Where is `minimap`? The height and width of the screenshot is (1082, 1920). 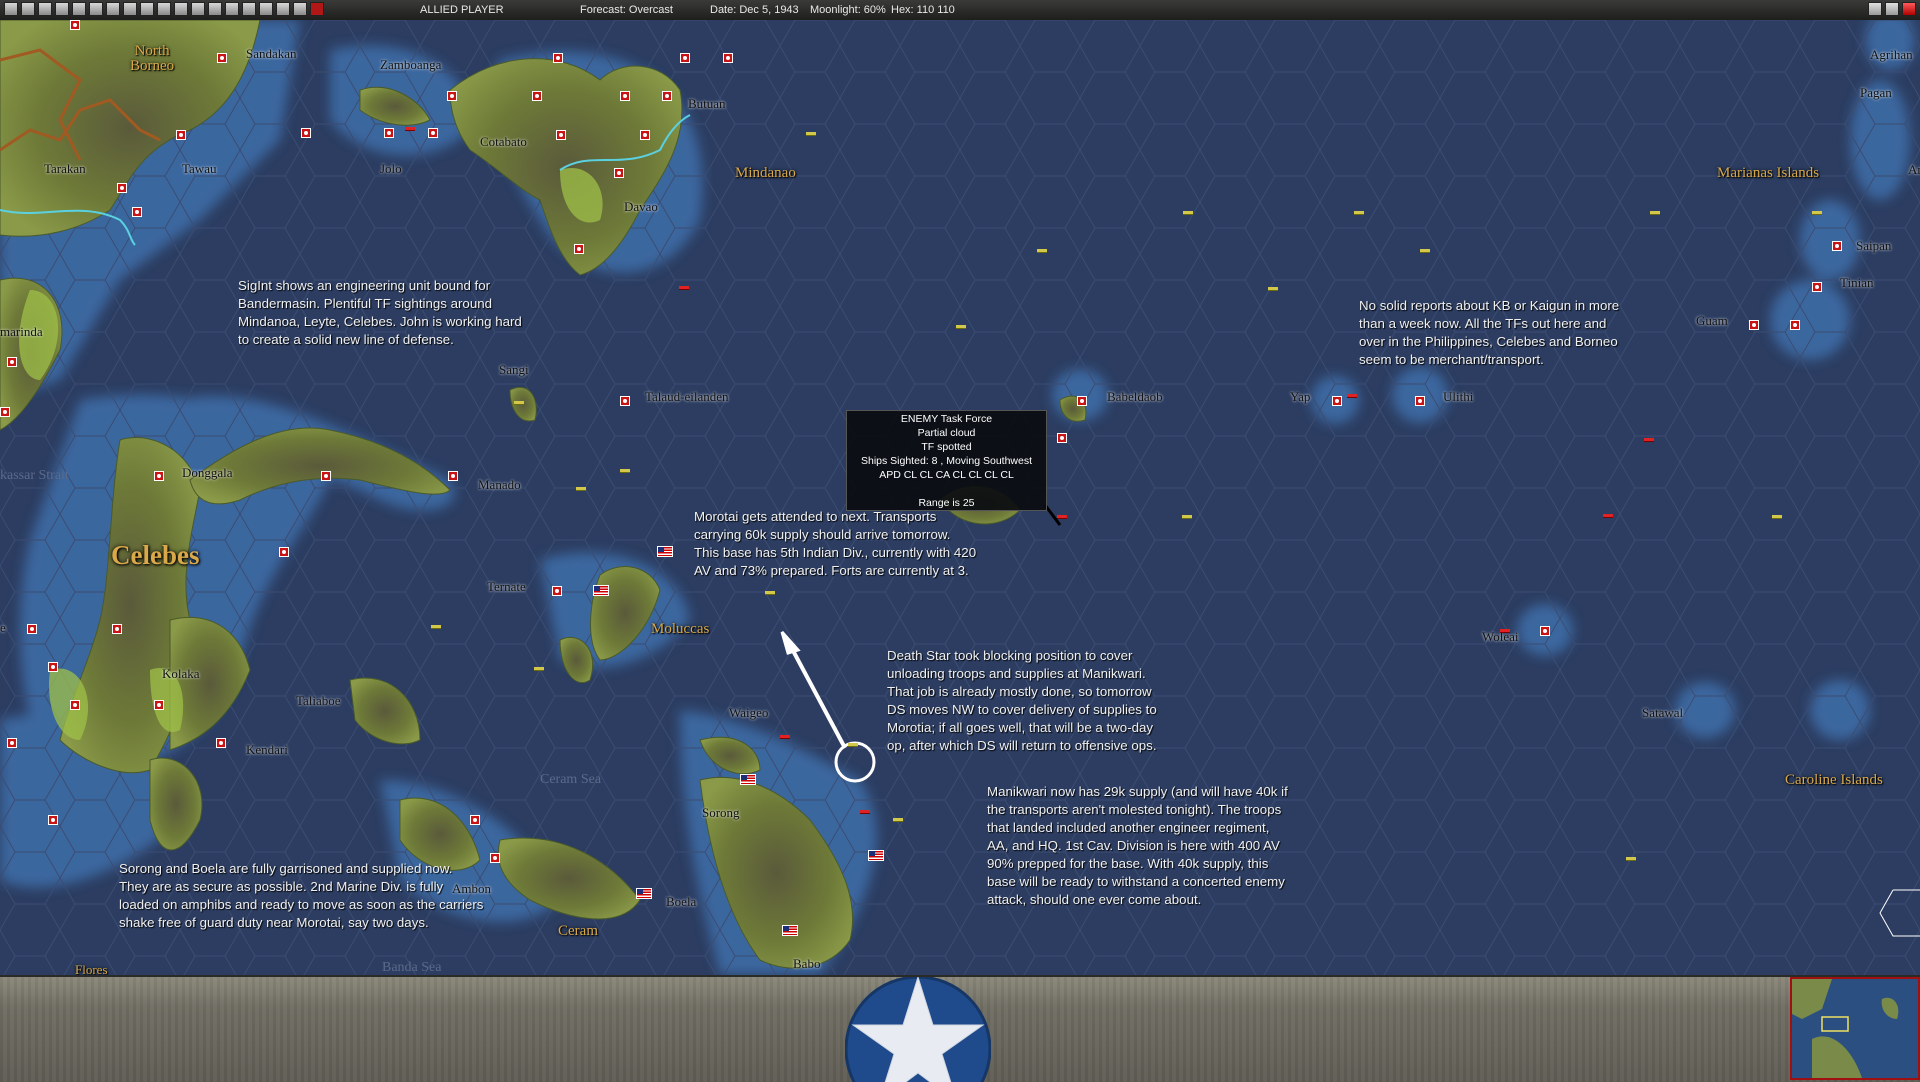 minimap is located at coordinates (1855, 1028).